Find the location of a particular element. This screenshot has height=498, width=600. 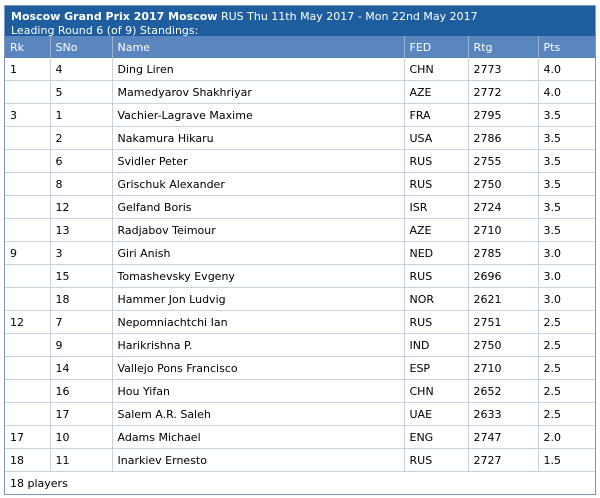

cell-rk: 18 is located at coordinates (28, 460).